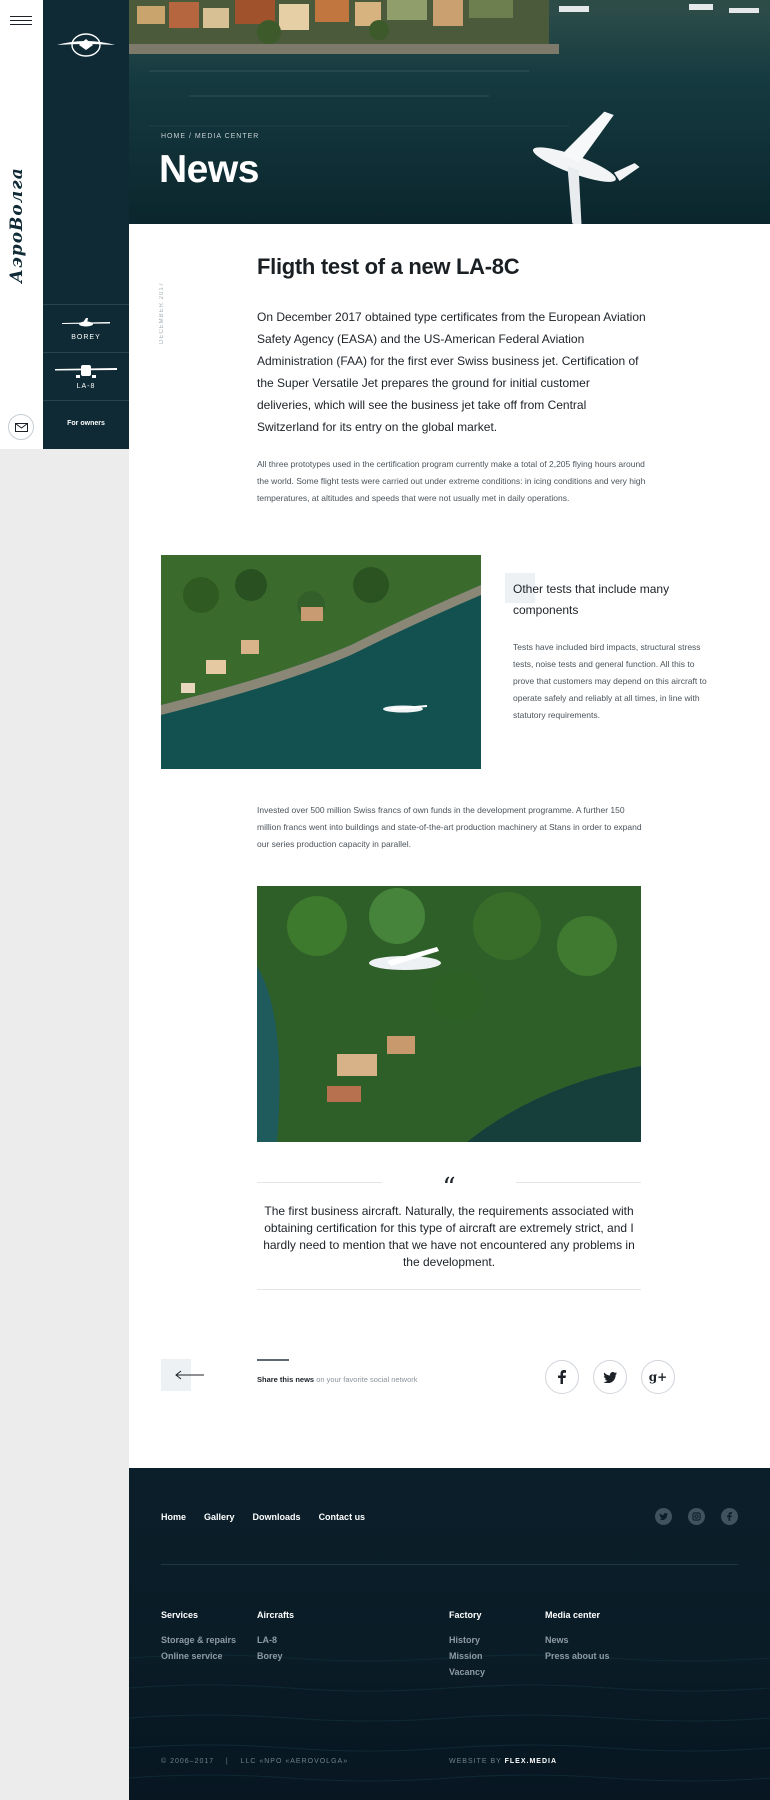 The image size is (770, 1800). What do you see at coordinates (449, 1188) in the screenshot?
I see `quote-icon: “` at bounding box center [449, 1188].